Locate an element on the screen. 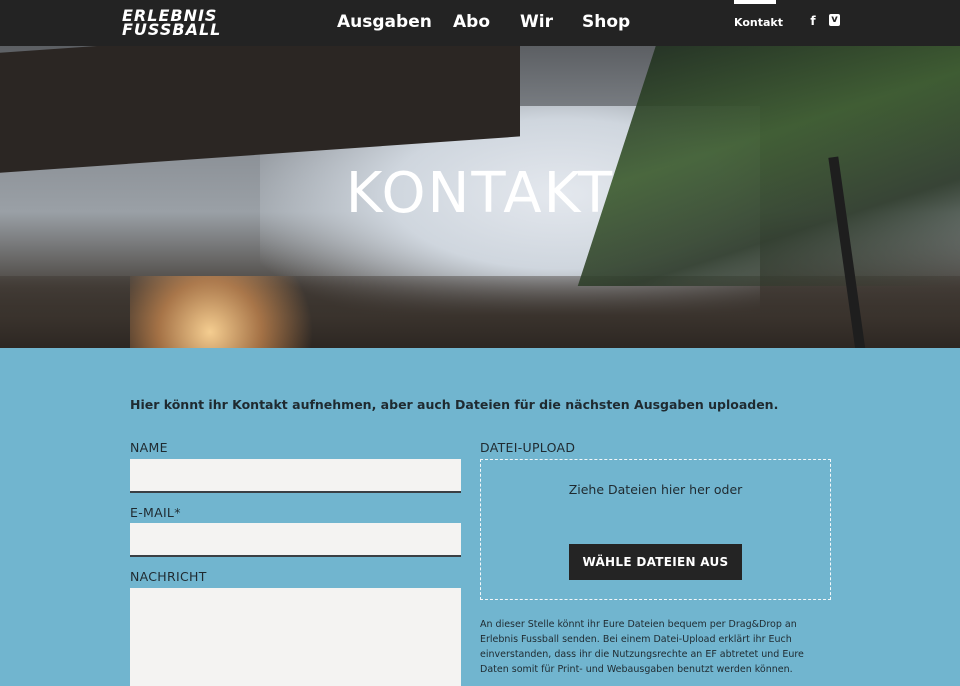  site-logo: ERLEBNIS FUSSBALL is located at coordinates (192, 23).